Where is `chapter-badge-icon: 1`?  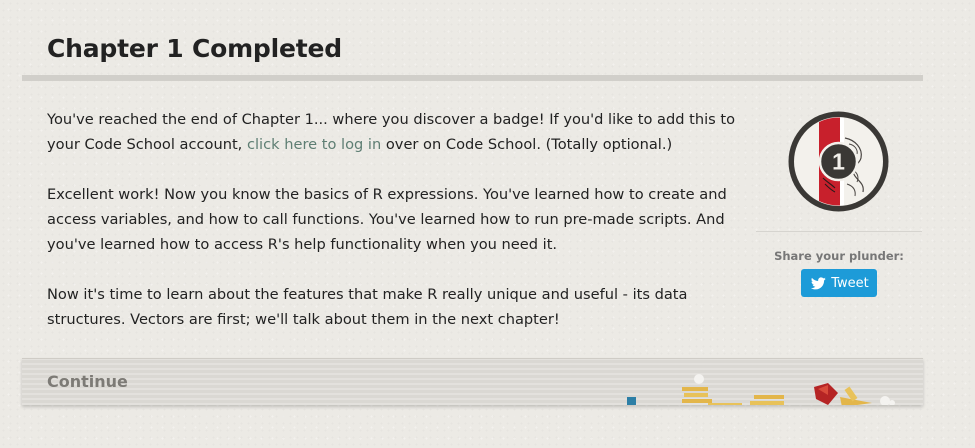 chapter-badge-icon: 1 is located at coordinates (838, 161).